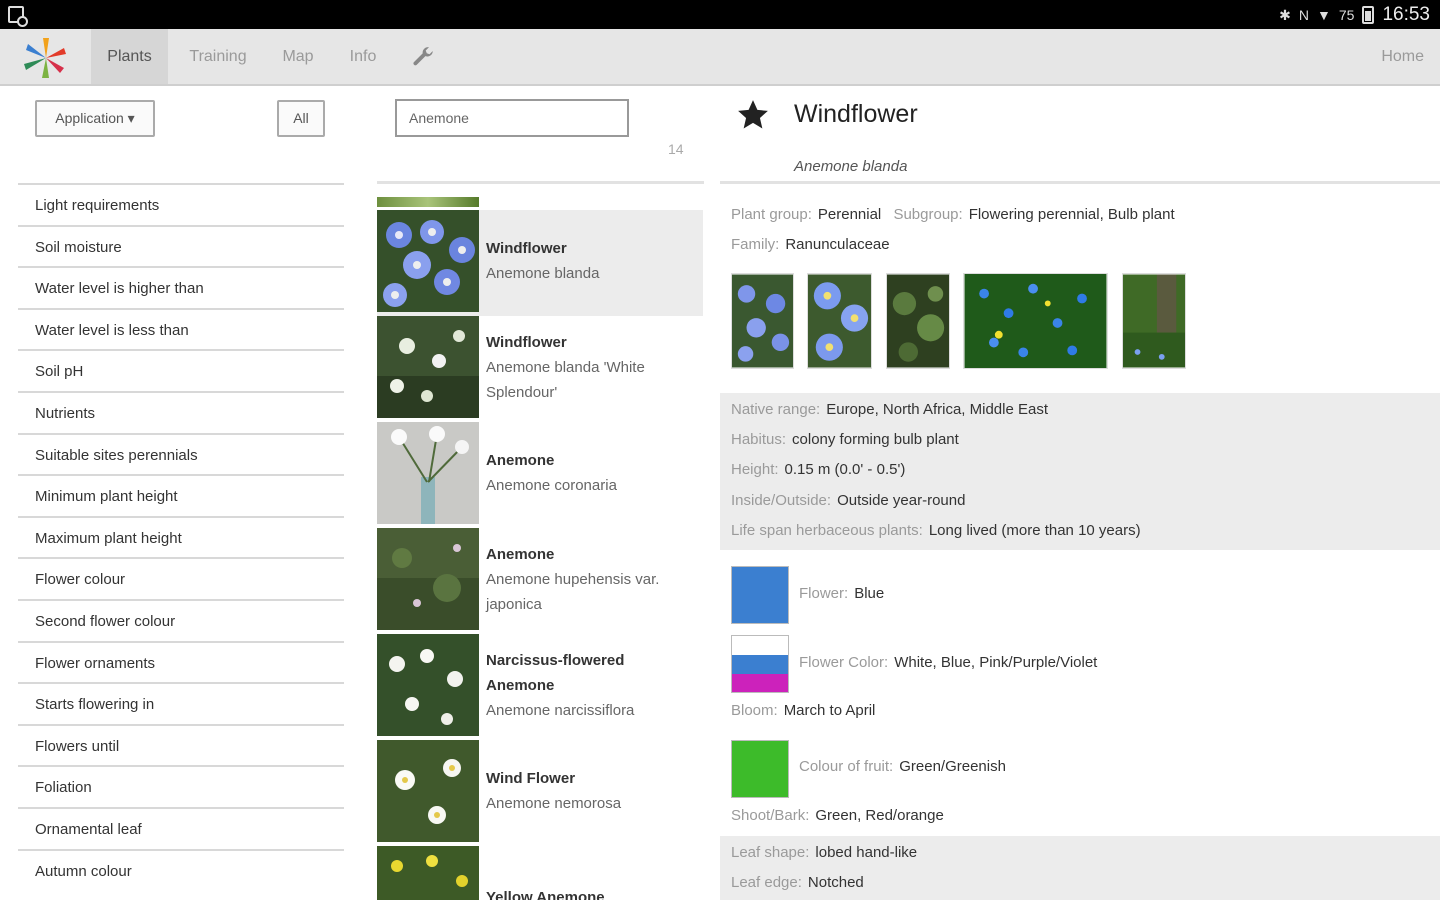  Describe the element at coordinates (298, 56) in the screenshot. I see `tab-map: Map` at that location.